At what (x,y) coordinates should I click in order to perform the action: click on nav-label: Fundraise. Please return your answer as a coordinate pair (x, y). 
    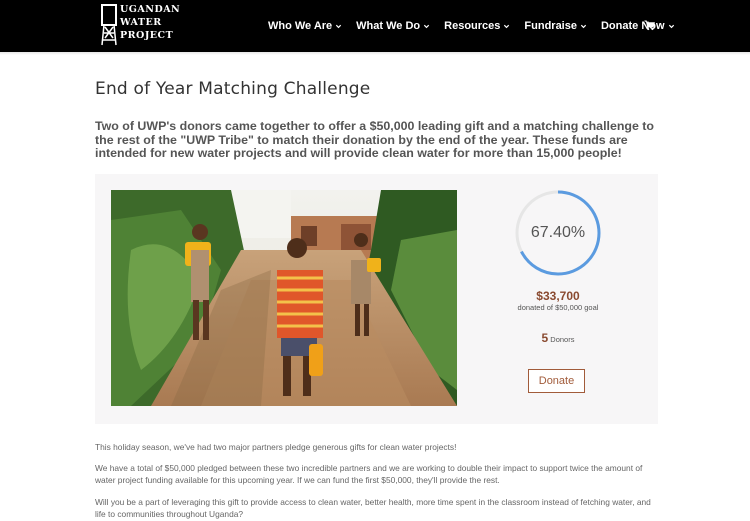
    Looking at the image, I should click on (550, 26).